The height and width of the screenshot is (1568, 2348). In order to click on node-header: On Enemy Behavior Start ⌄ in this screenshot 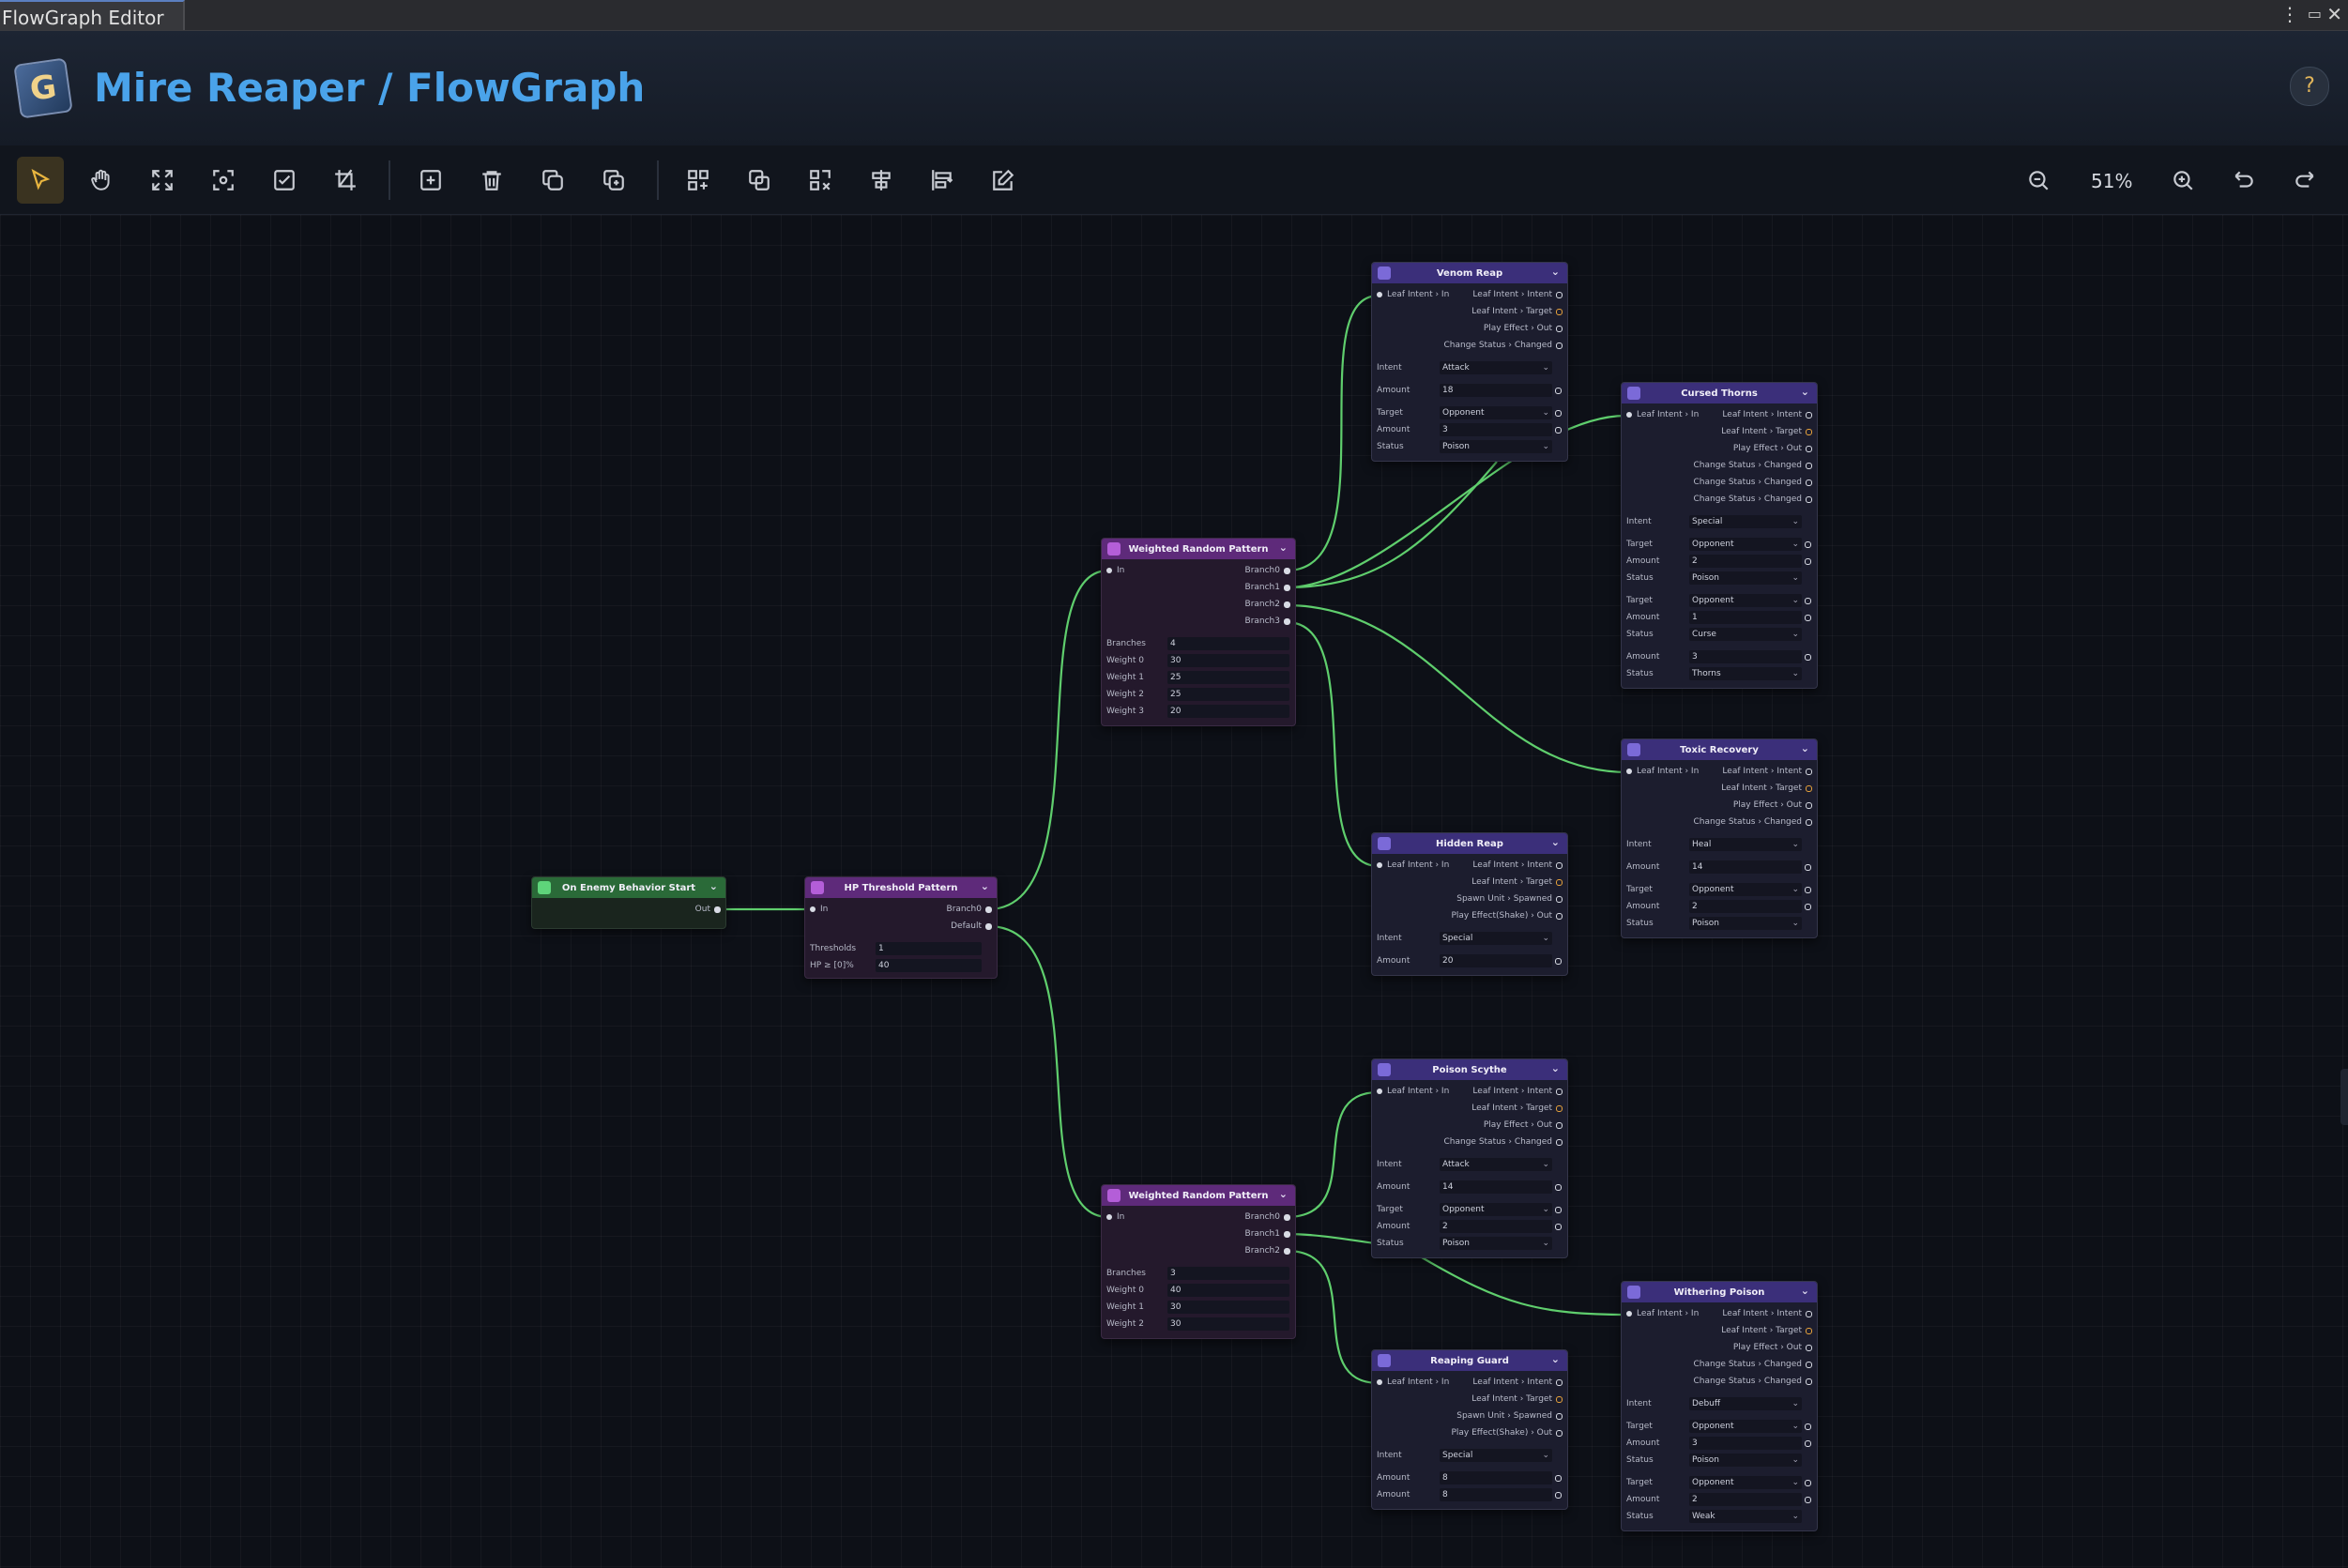, I will do `click(628, 887)`.